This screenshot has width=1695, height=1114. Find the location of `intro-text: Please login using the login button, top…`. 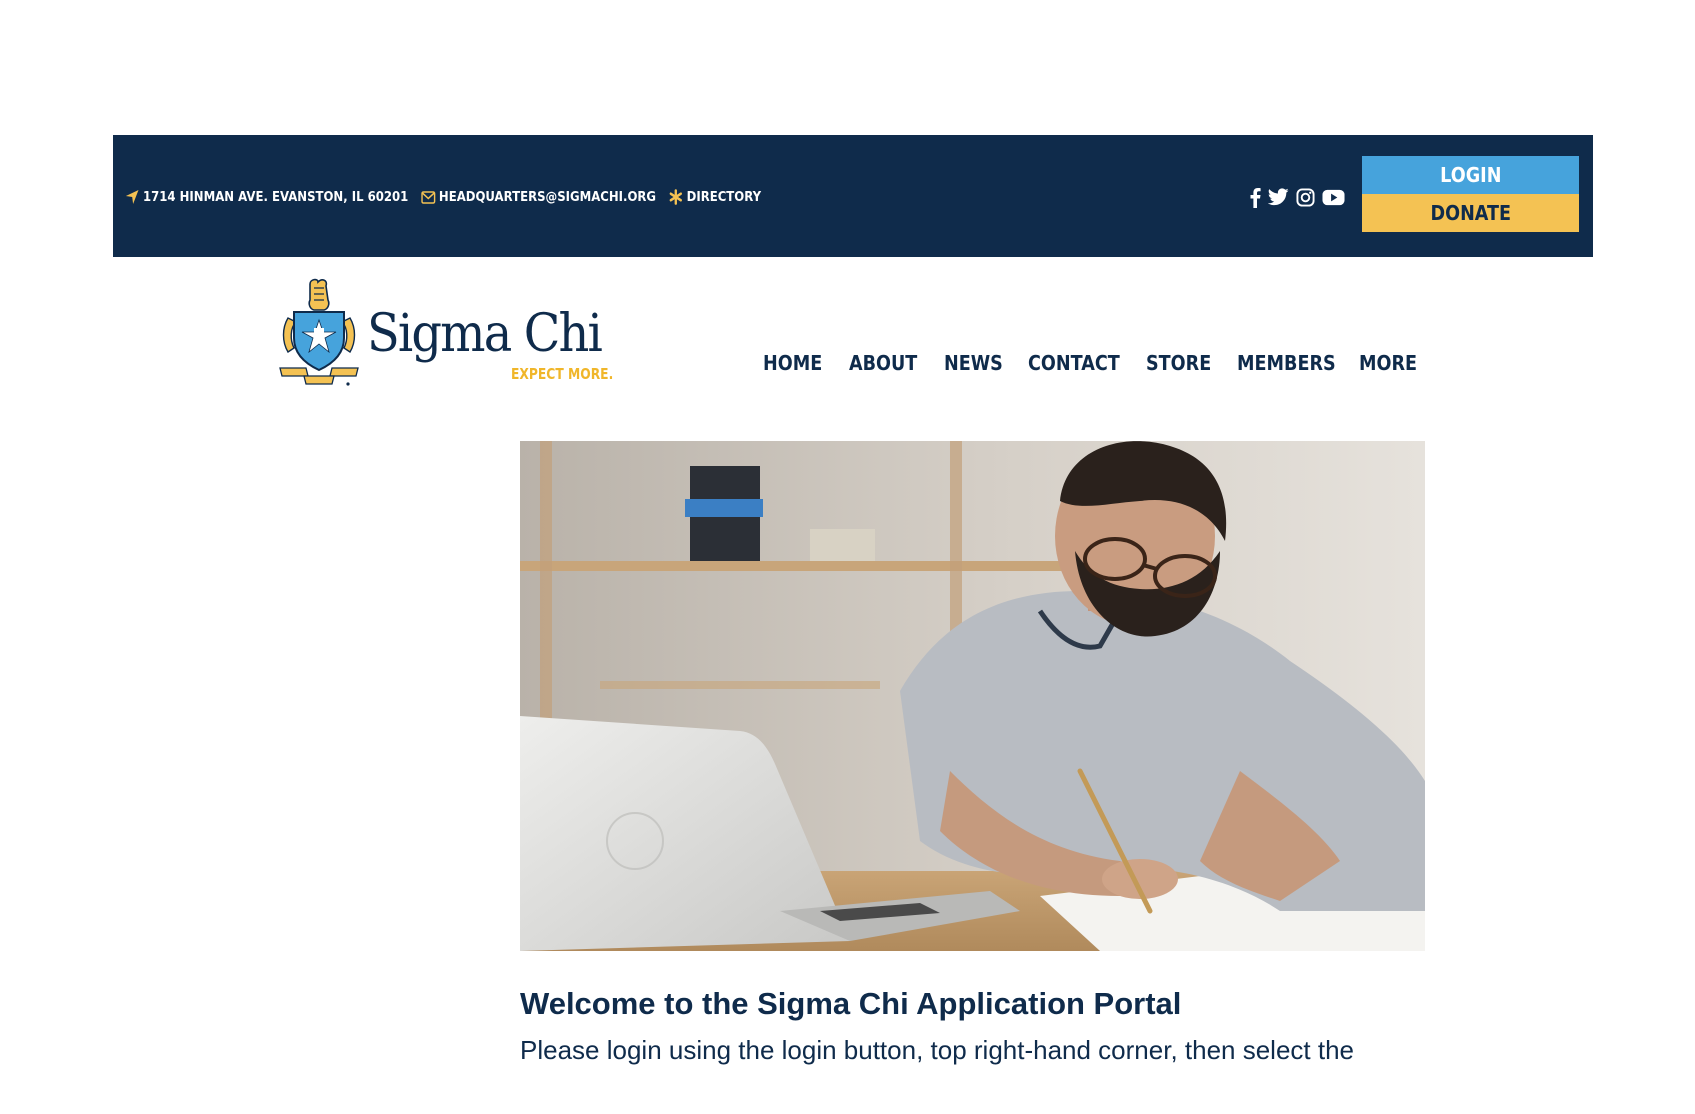

intro-text: Please login using the login button, top… is located at coordinates (937, 1050).